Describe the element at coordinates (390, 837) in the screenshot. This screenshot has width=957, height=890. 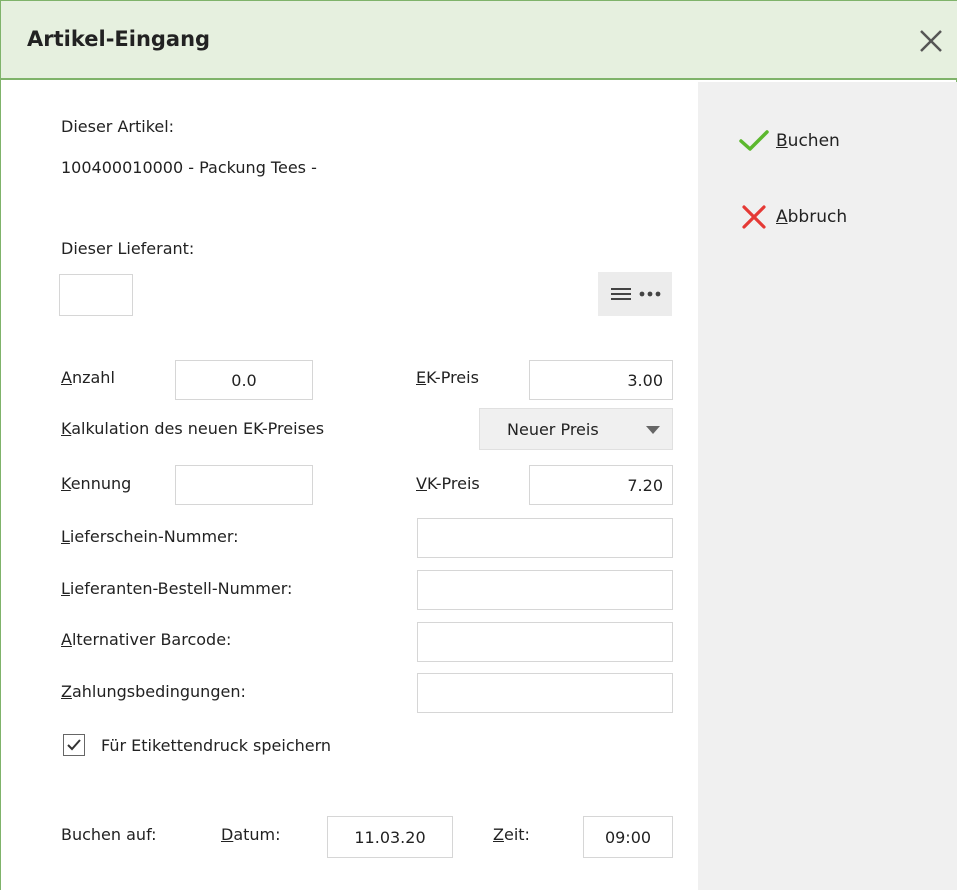
I see `date-input: 11.03.20` at that location.